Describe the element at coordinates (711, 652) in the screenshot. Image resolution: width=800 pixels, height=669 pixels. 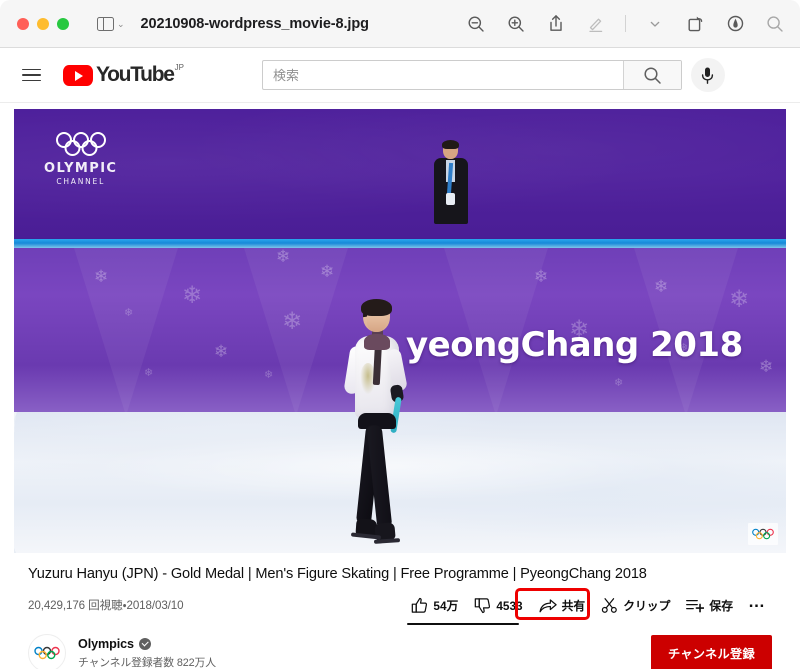
I see `subscribe-button: チャンネル登録` at that location.